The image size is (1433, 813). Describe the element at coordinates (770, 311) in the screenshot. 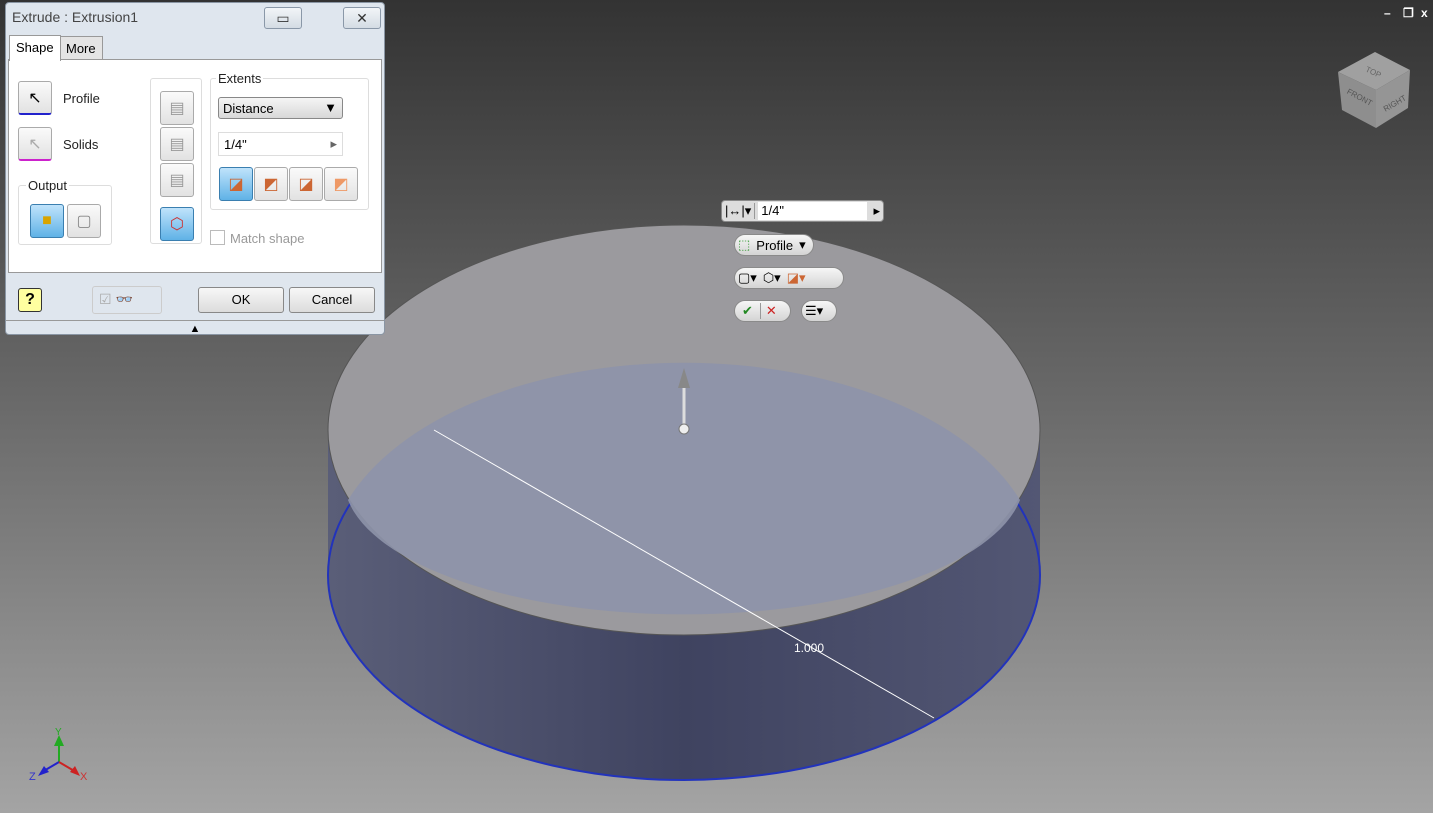

I see `cancel-x-icon: ✕` at that location.